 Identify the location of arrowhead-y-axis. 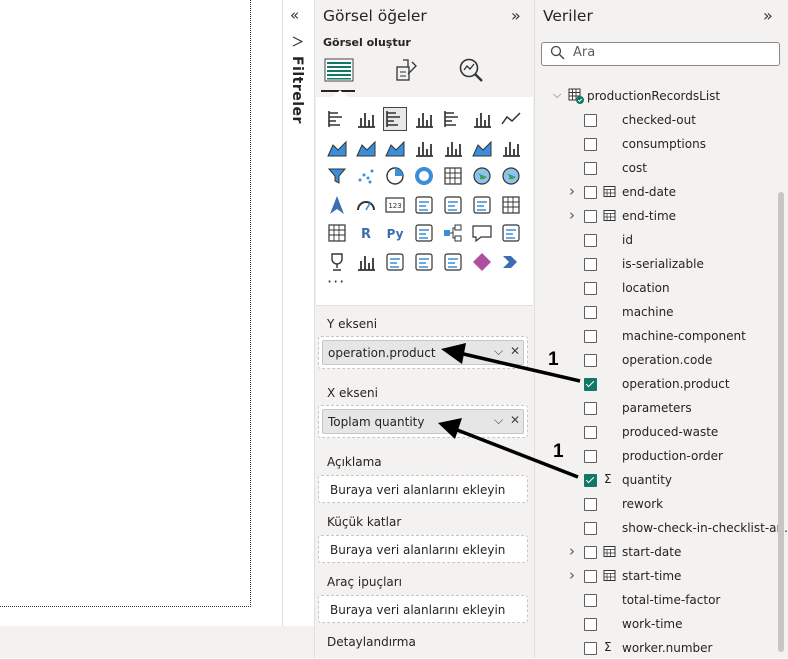
(453, 353).